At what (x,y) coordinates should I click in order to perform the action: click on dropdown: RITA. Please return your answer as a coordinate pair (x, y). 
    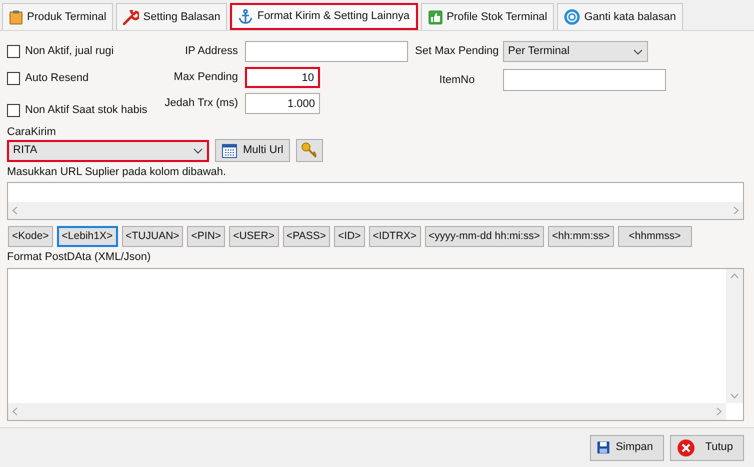
    Looking at the image, I should click on (108, 151).